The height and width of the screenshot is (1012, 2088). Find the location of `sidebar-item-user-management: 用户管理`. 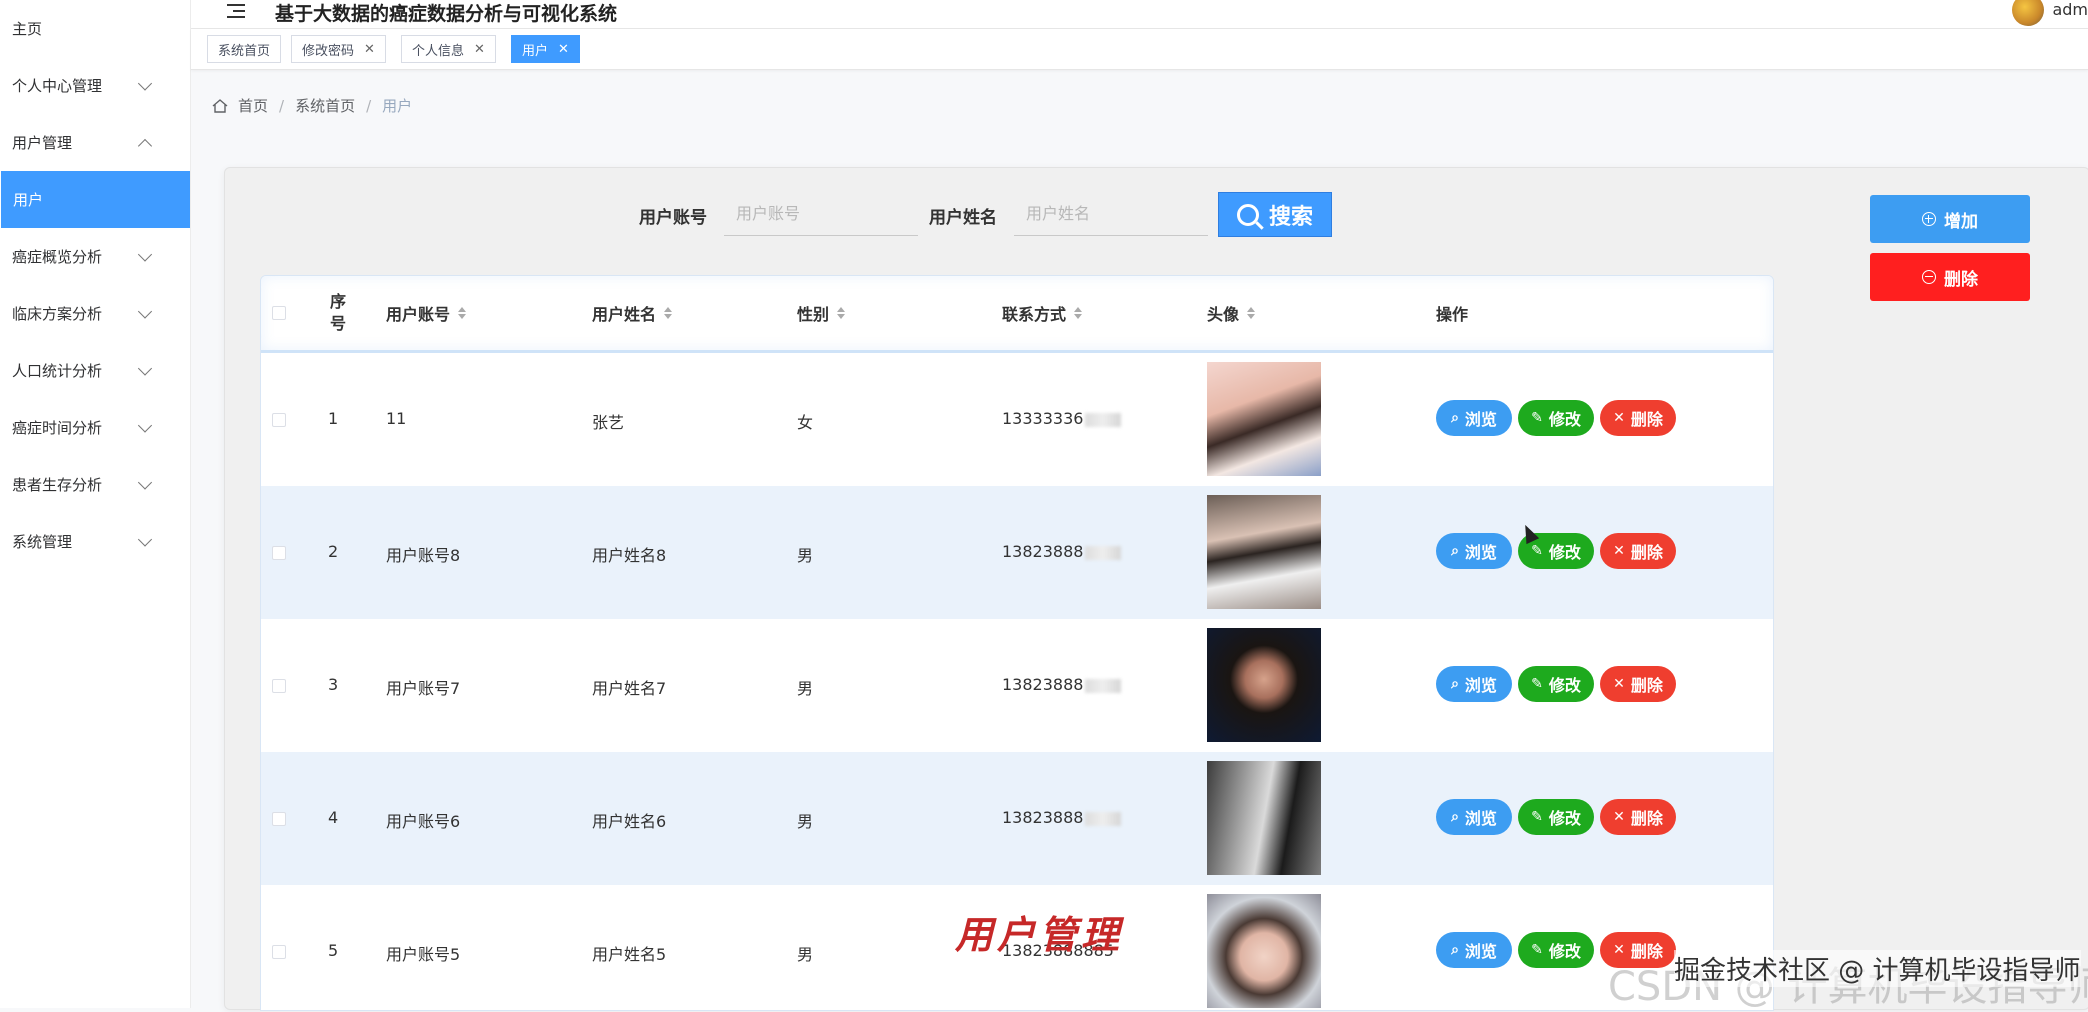

sidebar-item-user-management: 用户管理 is located at coordinates (95, 142).